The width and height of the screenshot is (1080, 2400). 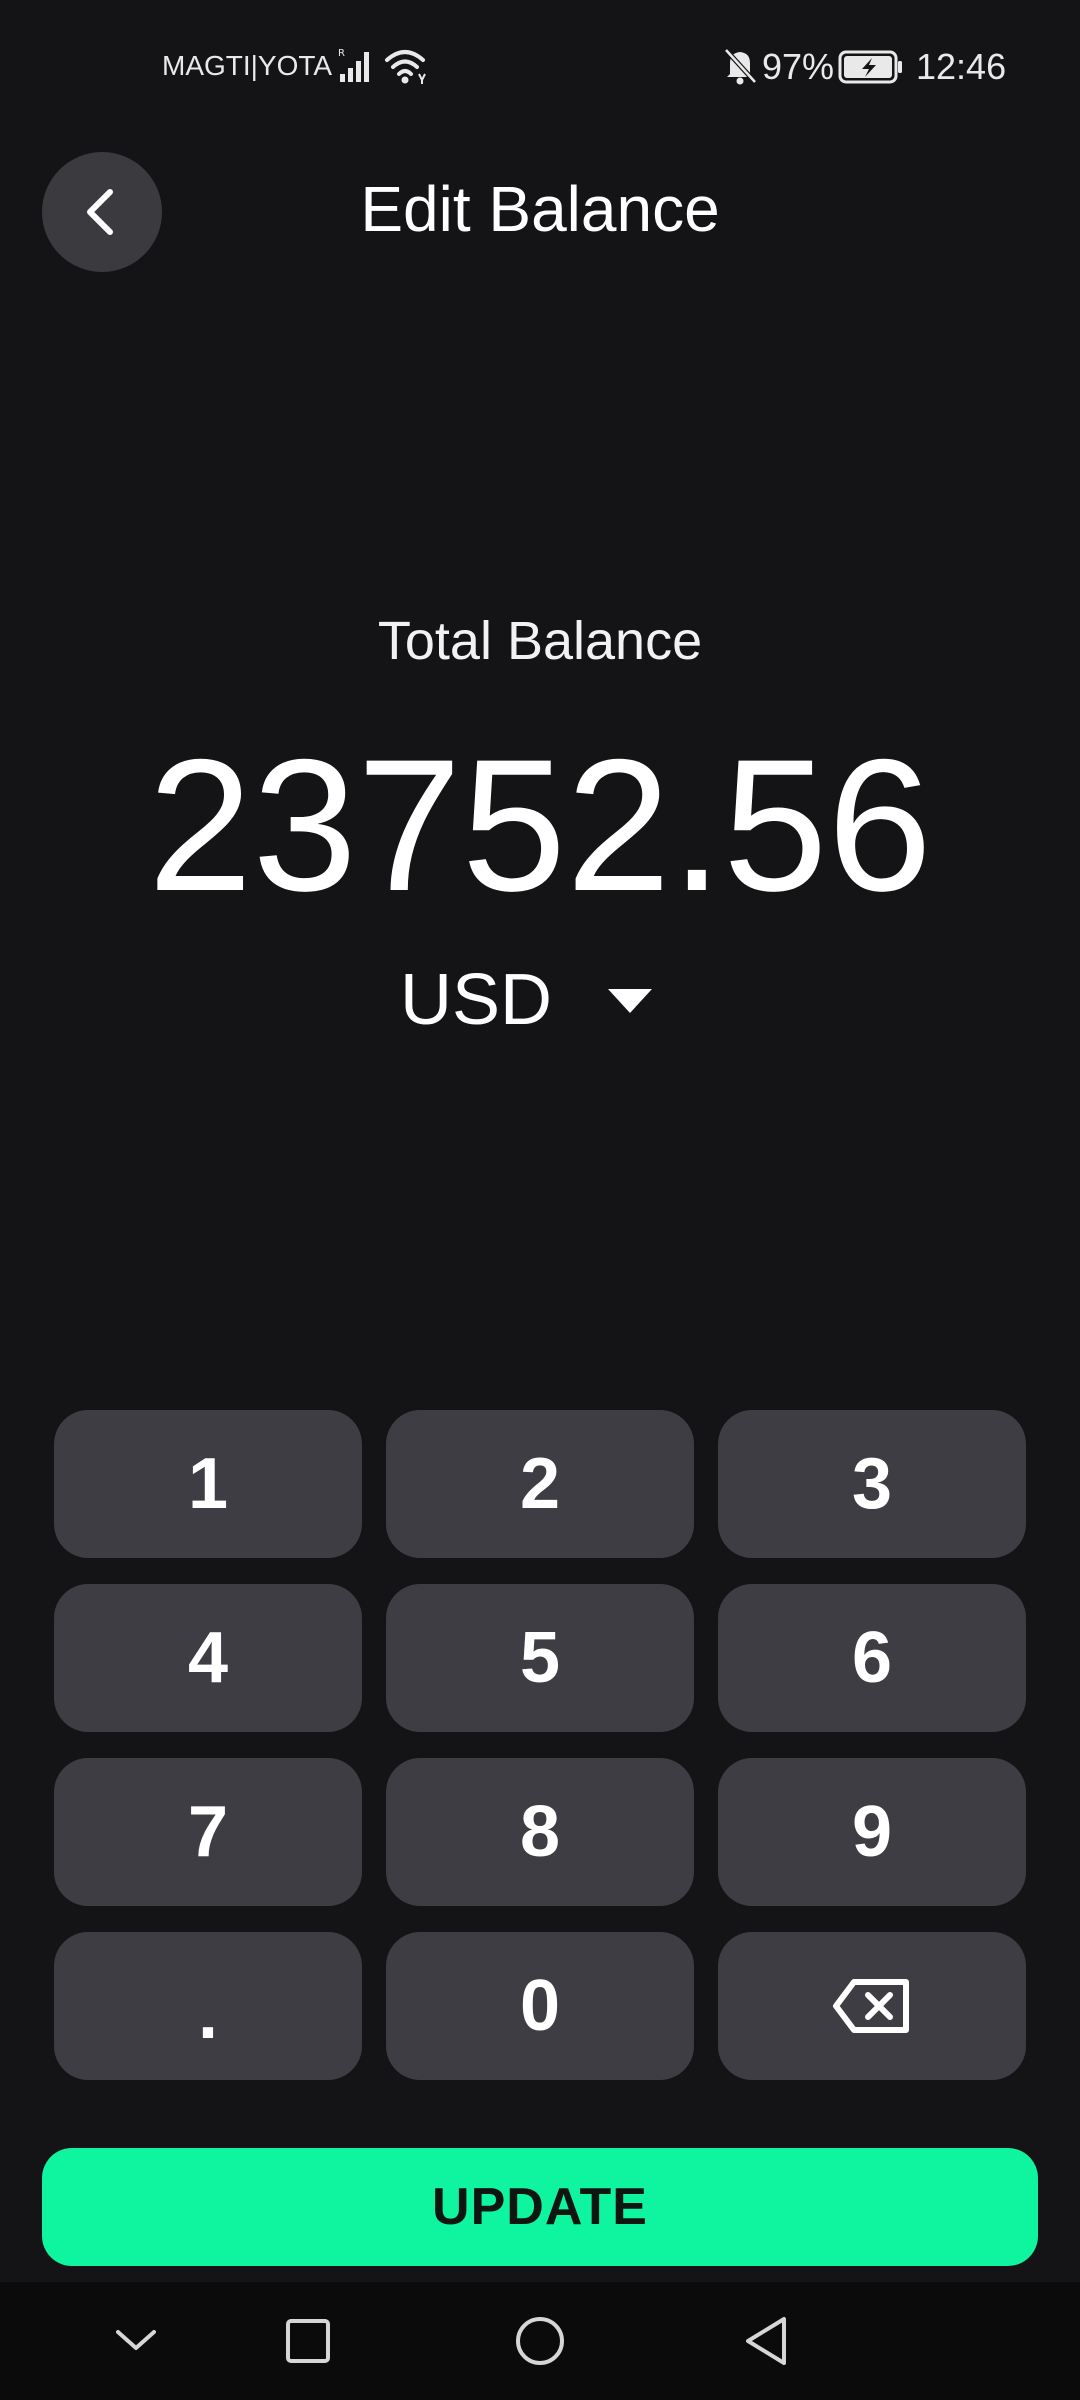 What do you see at coordinates (630, 1003) in the screenshot?
I see `caret-down-icon` at bounding box center [630, 1003].